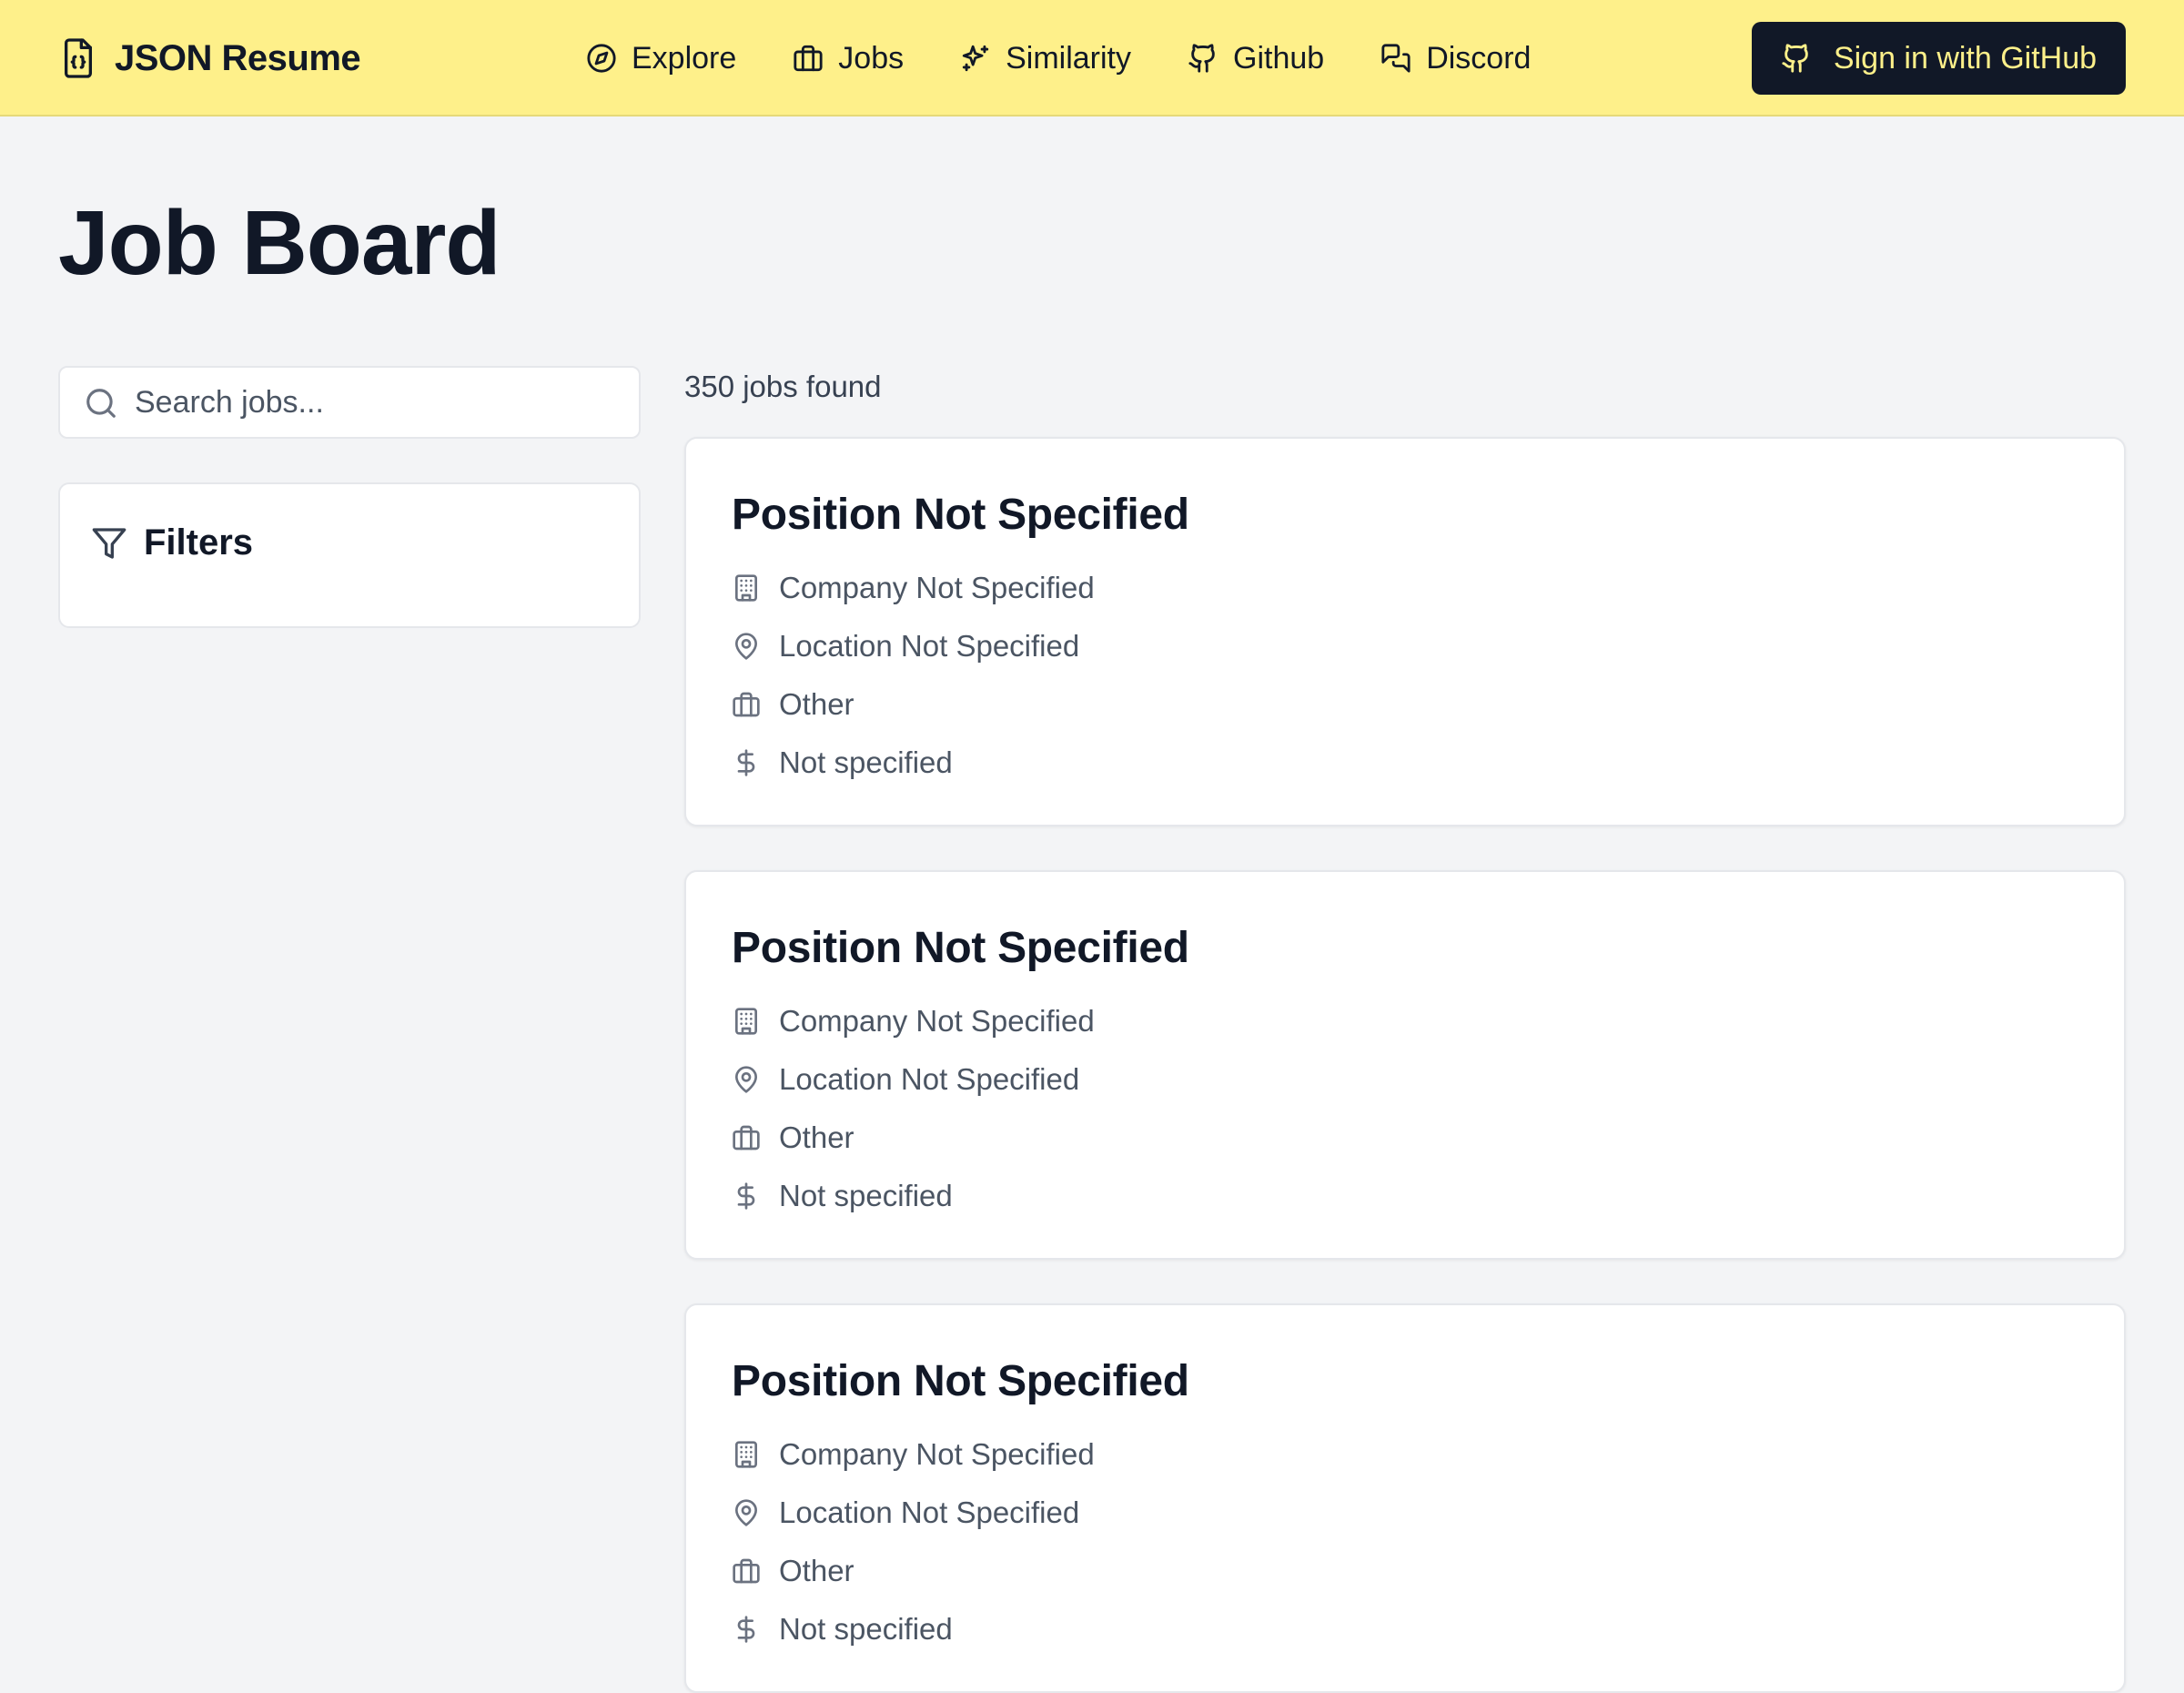  Describe the element at coordinates (199, 542) in the screenshot. I see `filters-title: Filters` at that location.